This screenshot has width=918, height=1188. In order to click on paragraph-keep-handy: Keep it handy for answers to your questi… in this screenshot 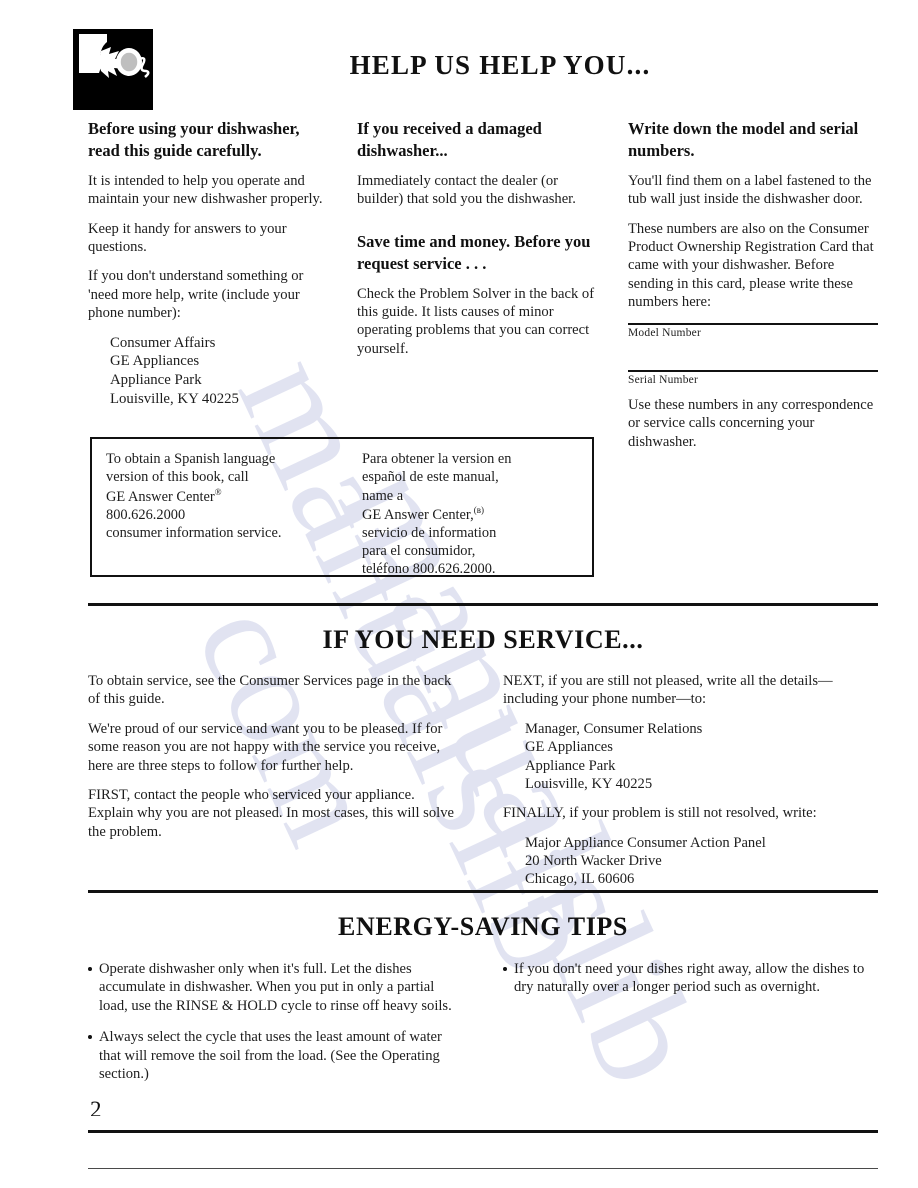, I will do `click(187, 237)`.